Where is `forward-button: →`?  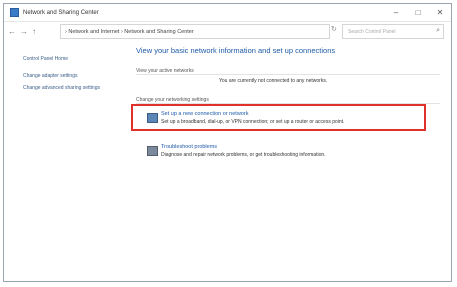 forward-button: → is located at coordinates (24, 31).